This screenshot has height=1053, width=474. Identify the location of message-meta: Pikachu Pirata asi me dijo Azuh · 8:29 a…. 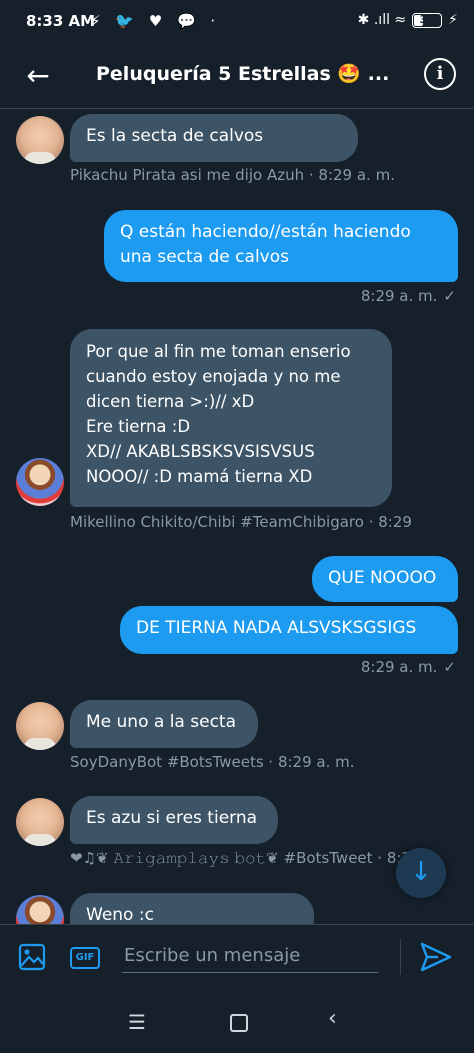
(232, 175).